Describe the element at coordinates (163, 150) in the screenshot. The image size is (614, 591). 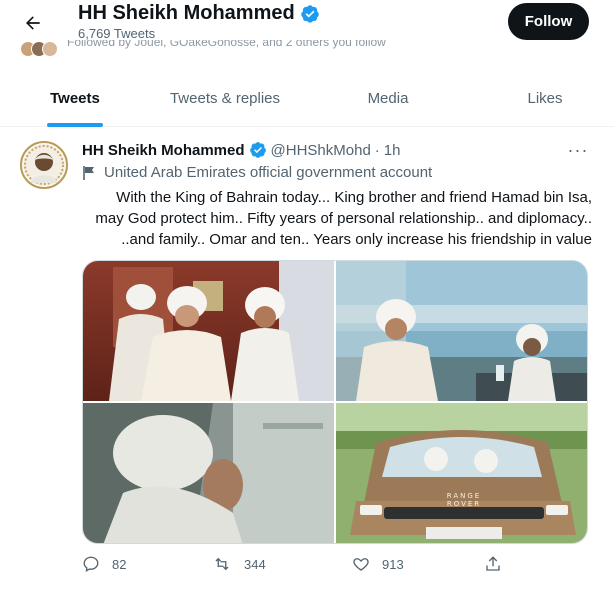
I see `tweet-author: HH Sheikh Mohammed` at that location.